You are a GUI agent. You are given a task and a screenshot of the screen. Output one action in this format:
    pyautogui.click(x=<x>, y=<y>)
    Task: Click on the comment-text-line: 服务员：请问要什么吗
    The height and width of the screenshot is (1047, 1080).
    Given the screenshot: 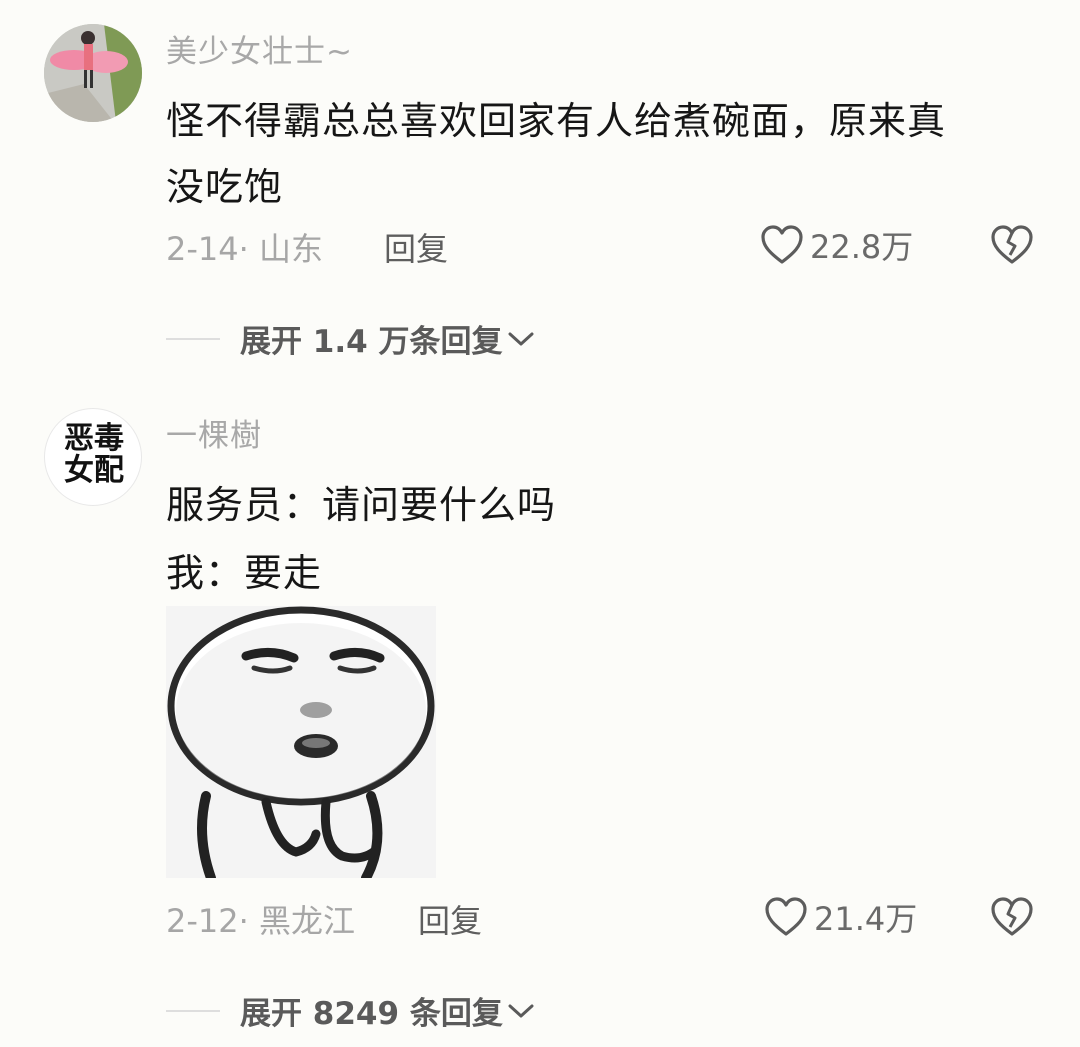 What is the action you would take?
    pyautogui.click(x=361, y=505)
    